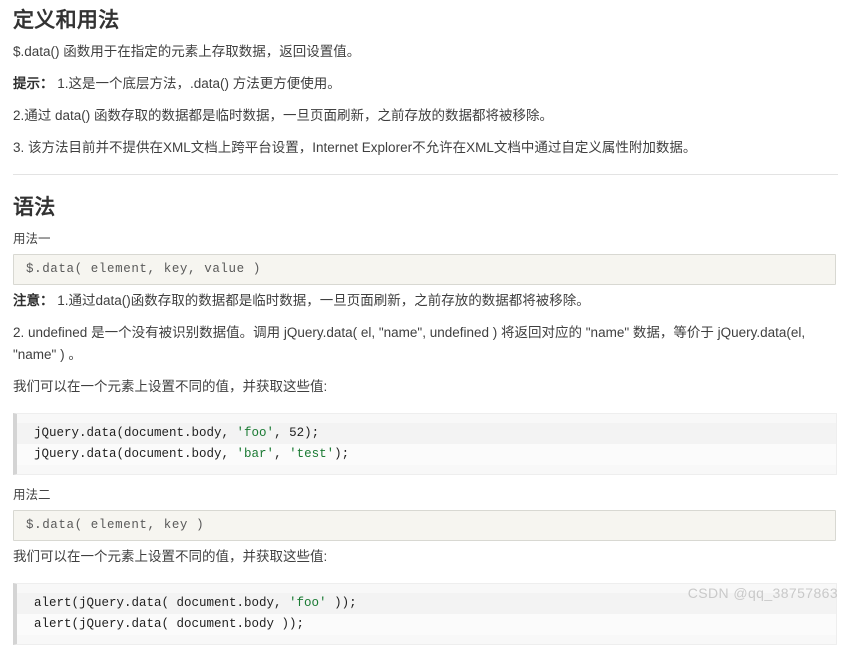  Describe the element at coordinates (66, 20) in the screenshot. I see `page-title-definition: 定义和用法` at that location.